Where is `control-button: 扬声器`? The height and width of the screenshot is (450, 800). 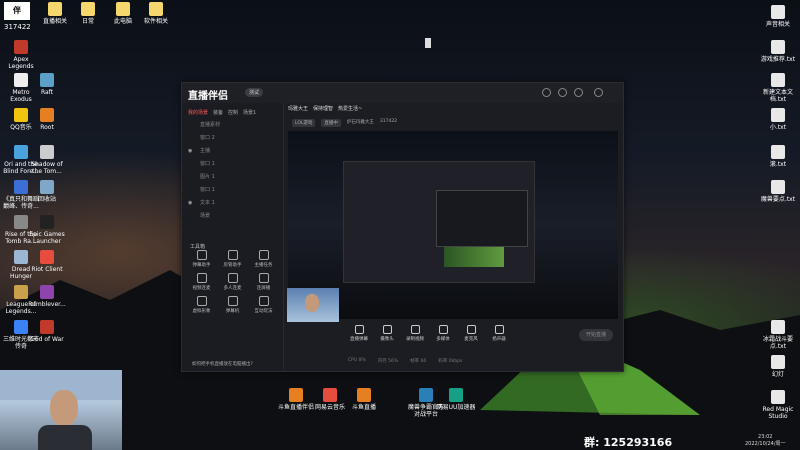 control-button: 扬声器 is located at coordinates (499, 337).